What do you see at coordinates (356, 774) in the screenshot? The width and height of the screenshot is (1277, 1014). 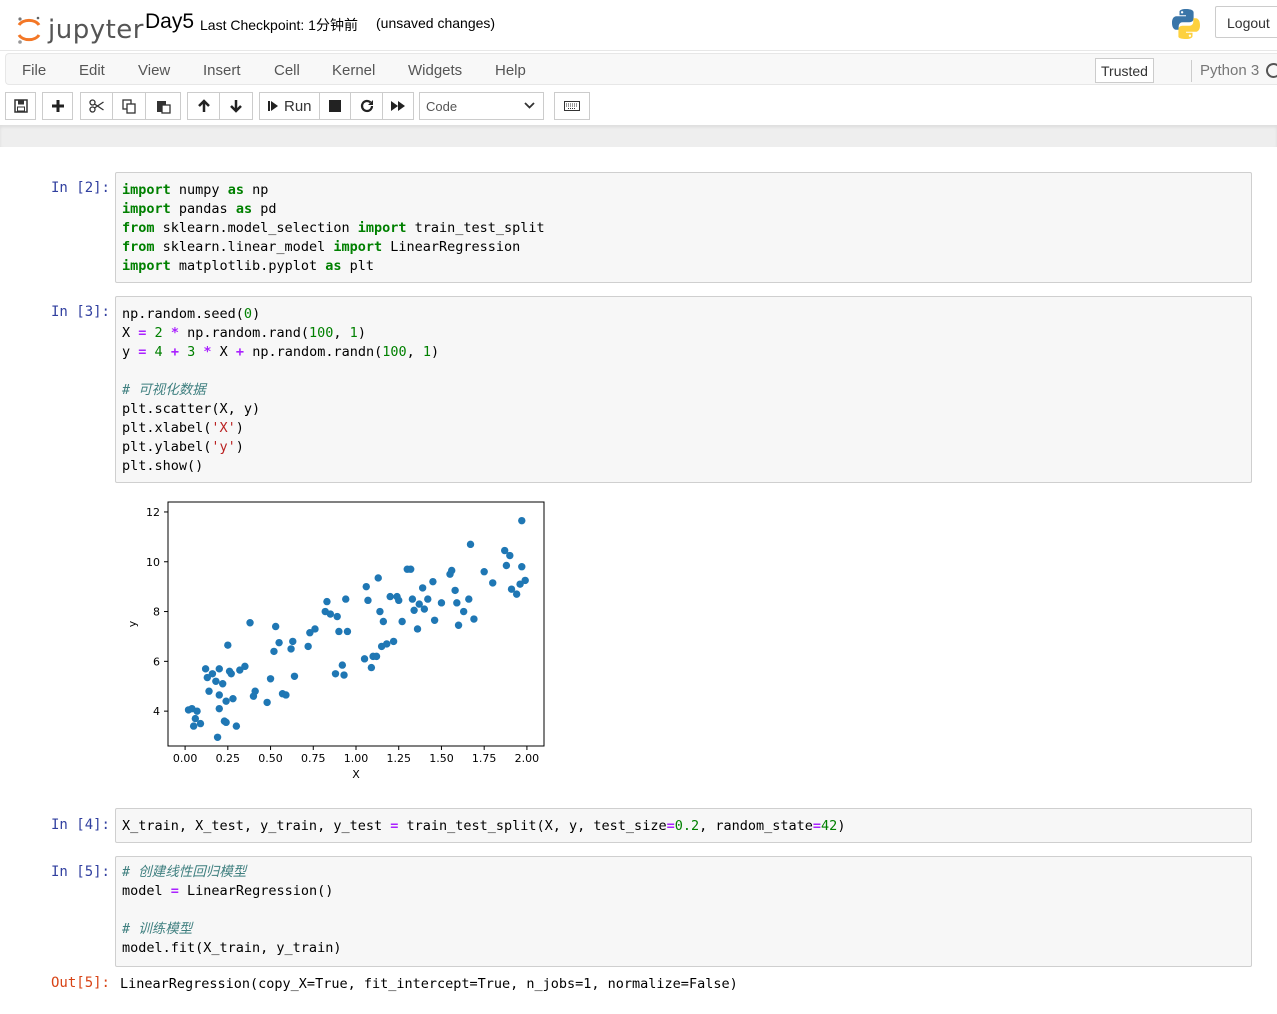 I see `x-axis-label: X` at bounding box center [356, 774].